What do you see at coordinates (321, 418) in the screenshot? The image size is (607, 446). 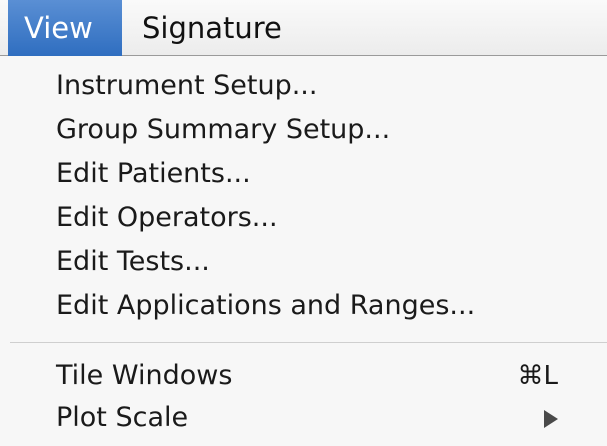 I see `menu-item-plot-scale: Plot Scale` at bounding box center [321, 418].